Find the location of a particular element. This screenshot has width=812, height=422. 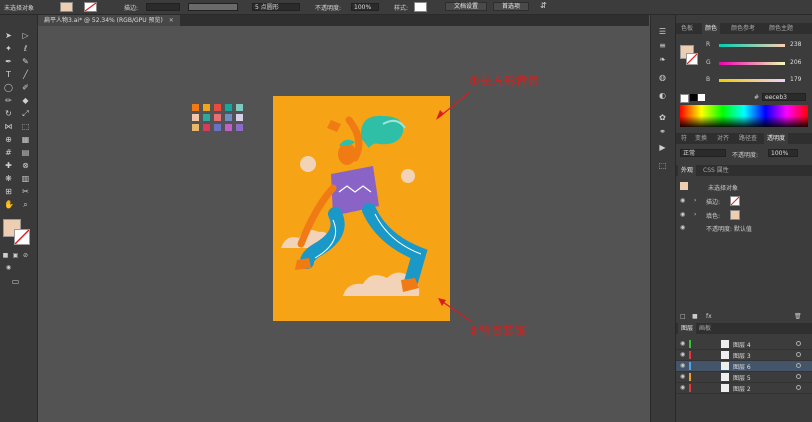

layer-row: ◉ 图层 3 is located at coordinates (744, 355).